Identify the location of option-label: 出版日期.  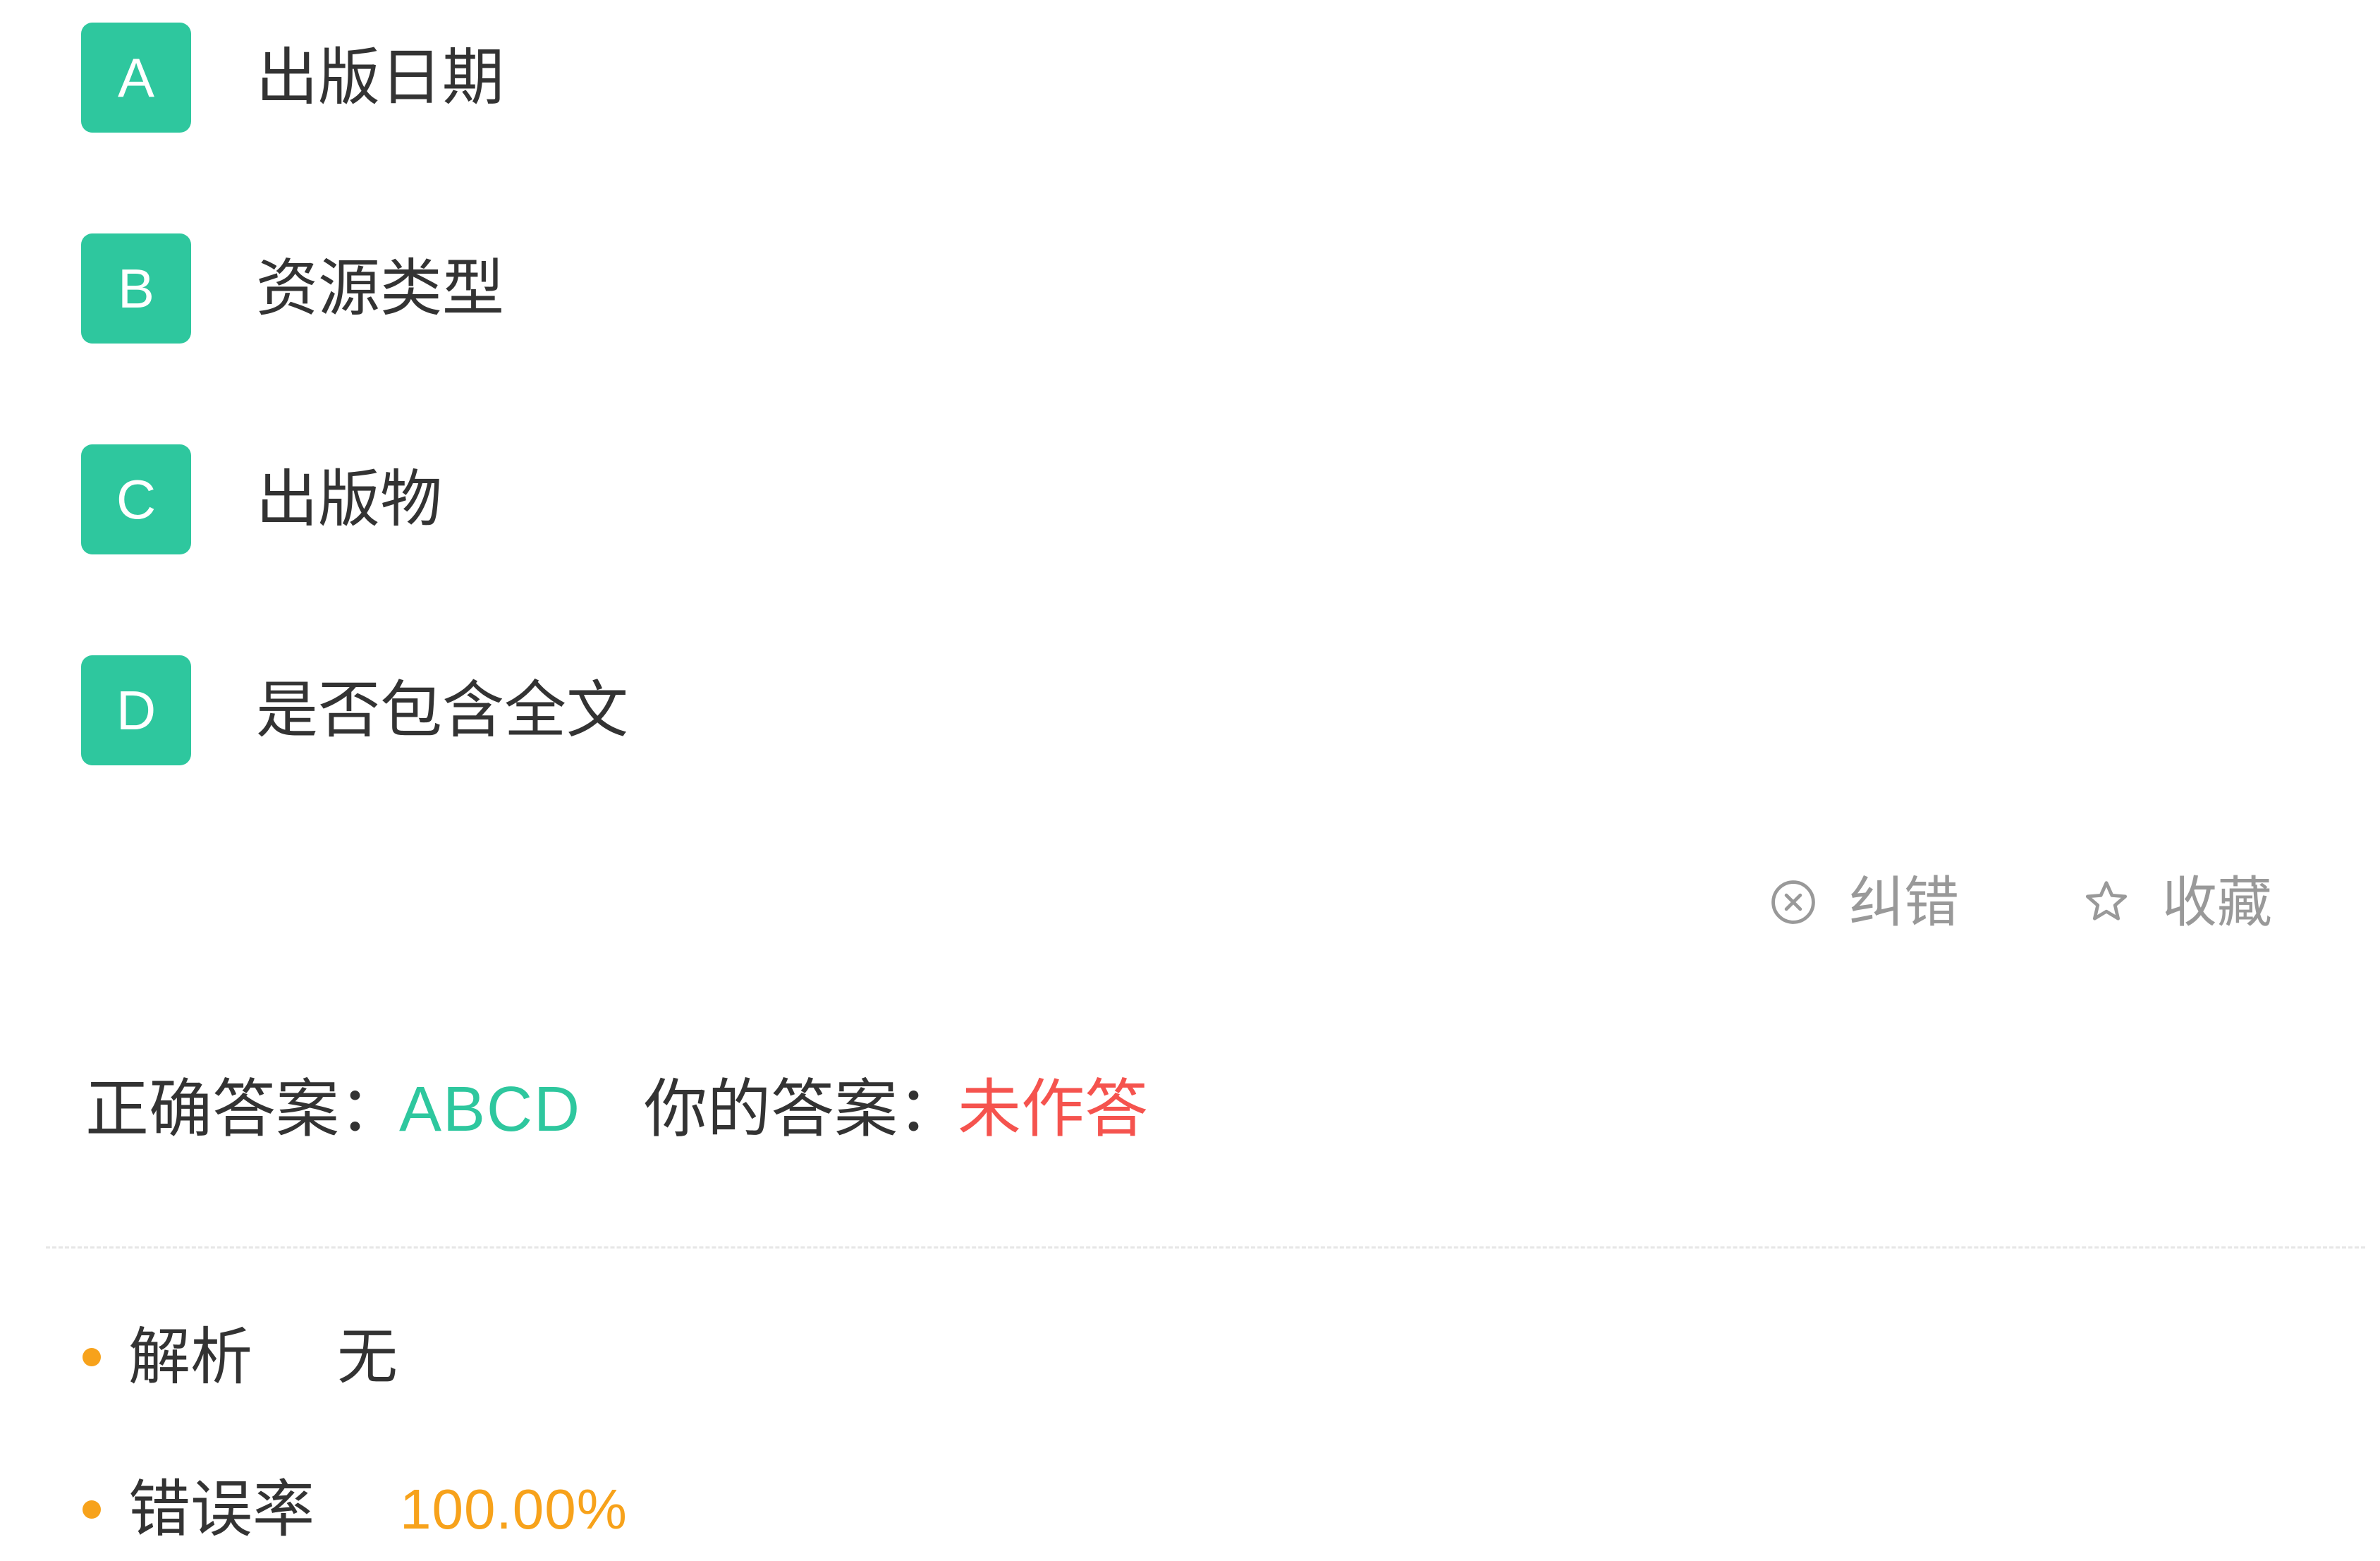
(381, 77).